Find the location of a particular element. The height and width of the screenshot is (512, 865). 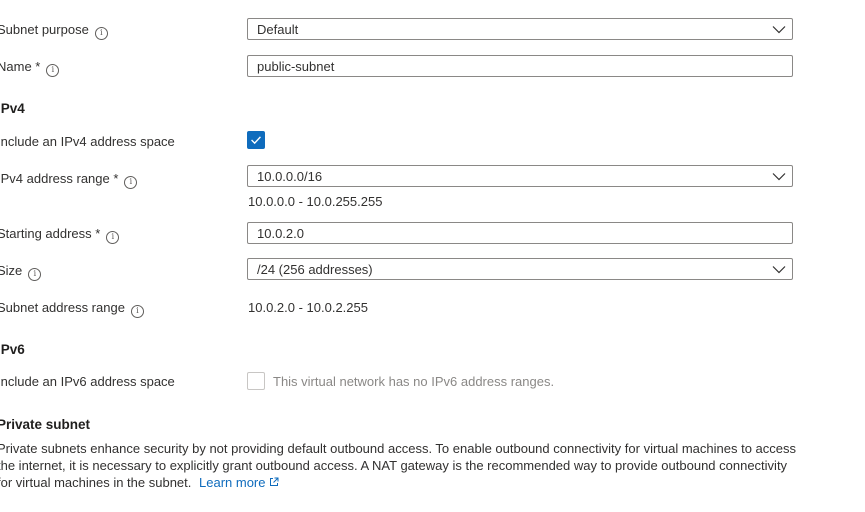

size-dropdown: /24 (256 addresses) is located at coordinates (520, 269).